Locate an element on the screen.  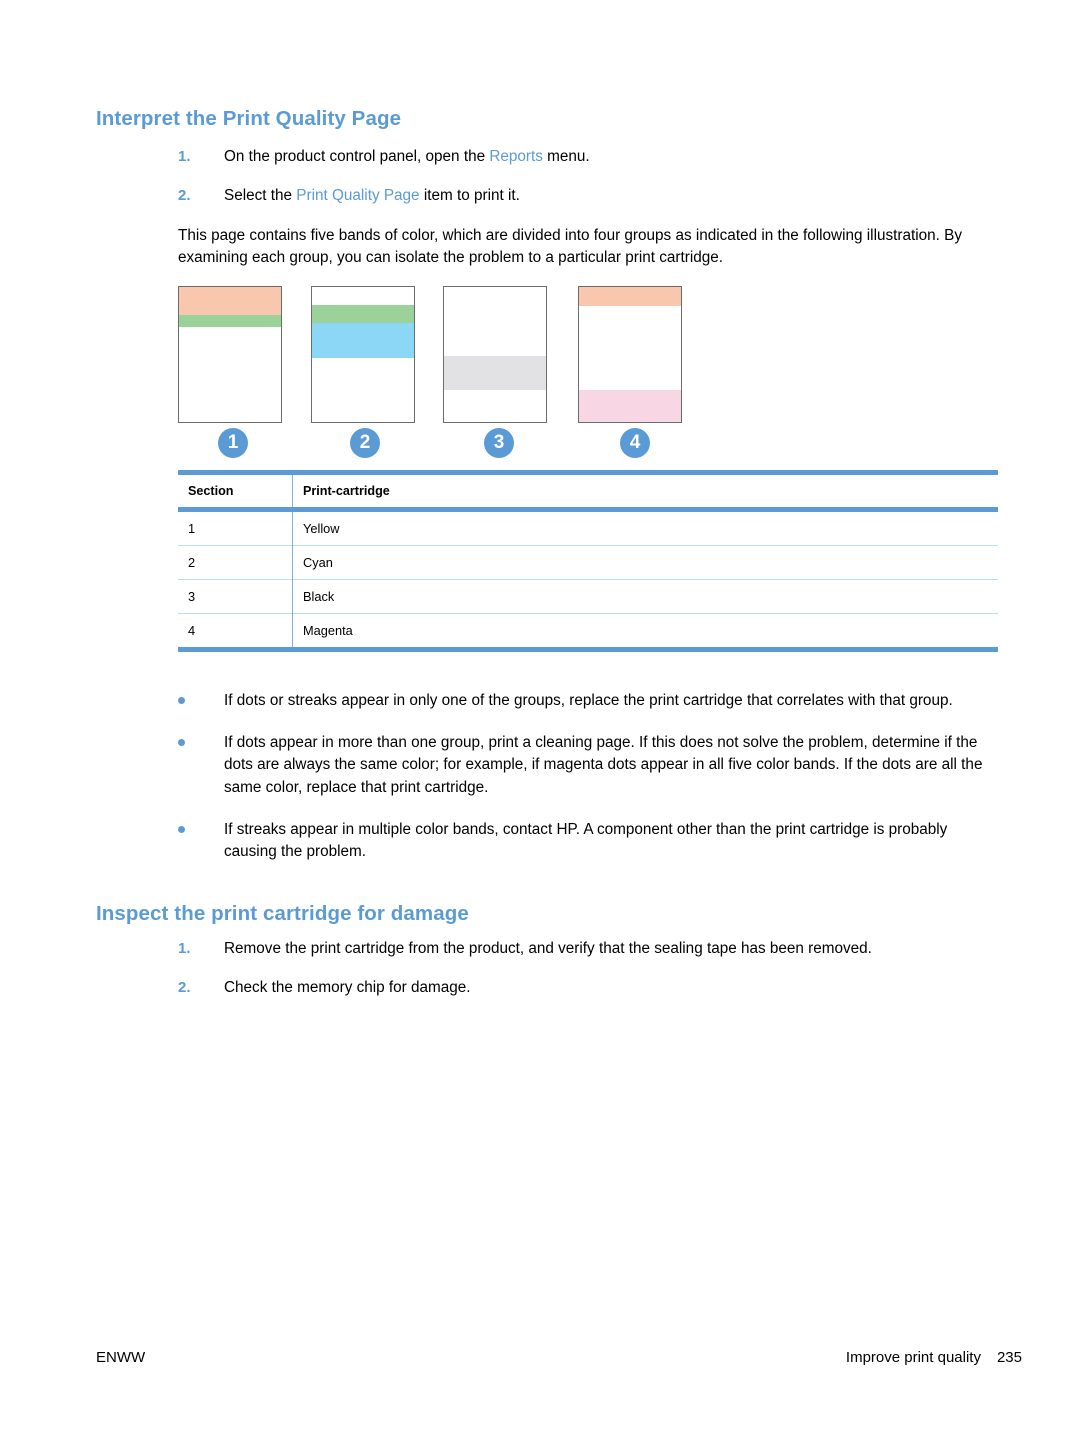
cell-print-cartridge: Yellow is located at coordinates (321, 528).